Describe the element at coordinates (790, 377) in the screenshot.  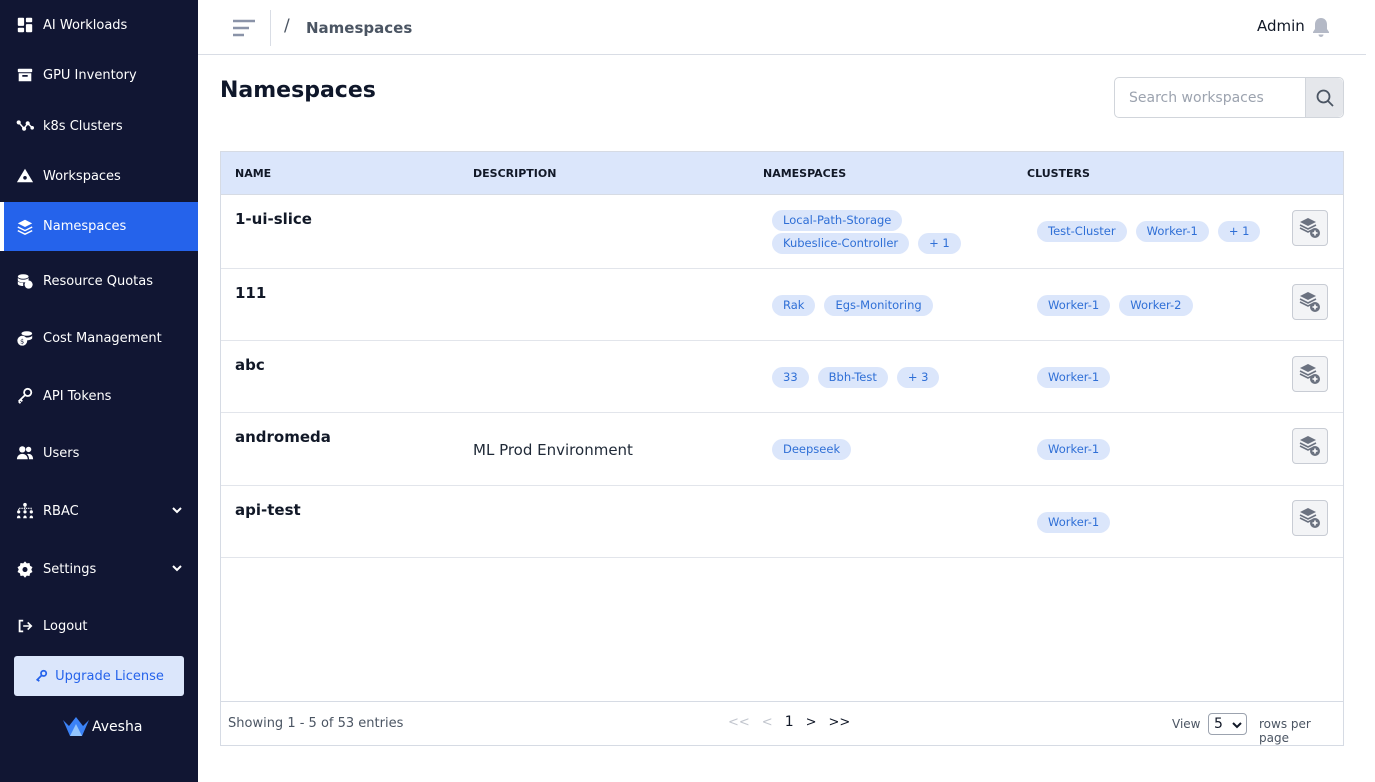
I see `namespace-chip: 33` at that location.